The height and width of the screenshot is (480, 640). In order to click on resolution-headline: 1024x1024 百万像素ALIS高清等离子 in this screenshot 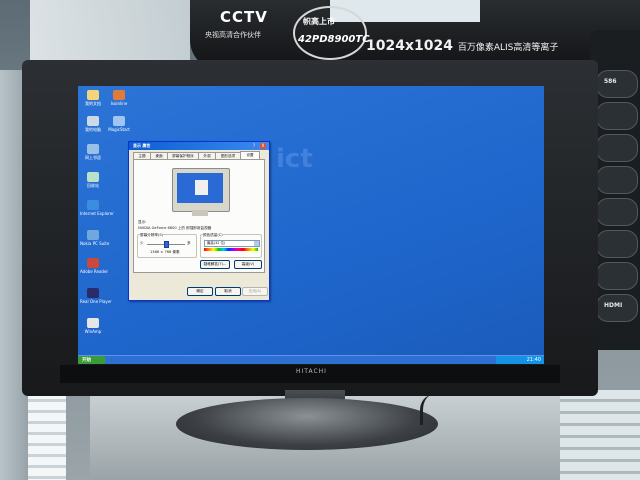, I will do `click(462, 46)`.